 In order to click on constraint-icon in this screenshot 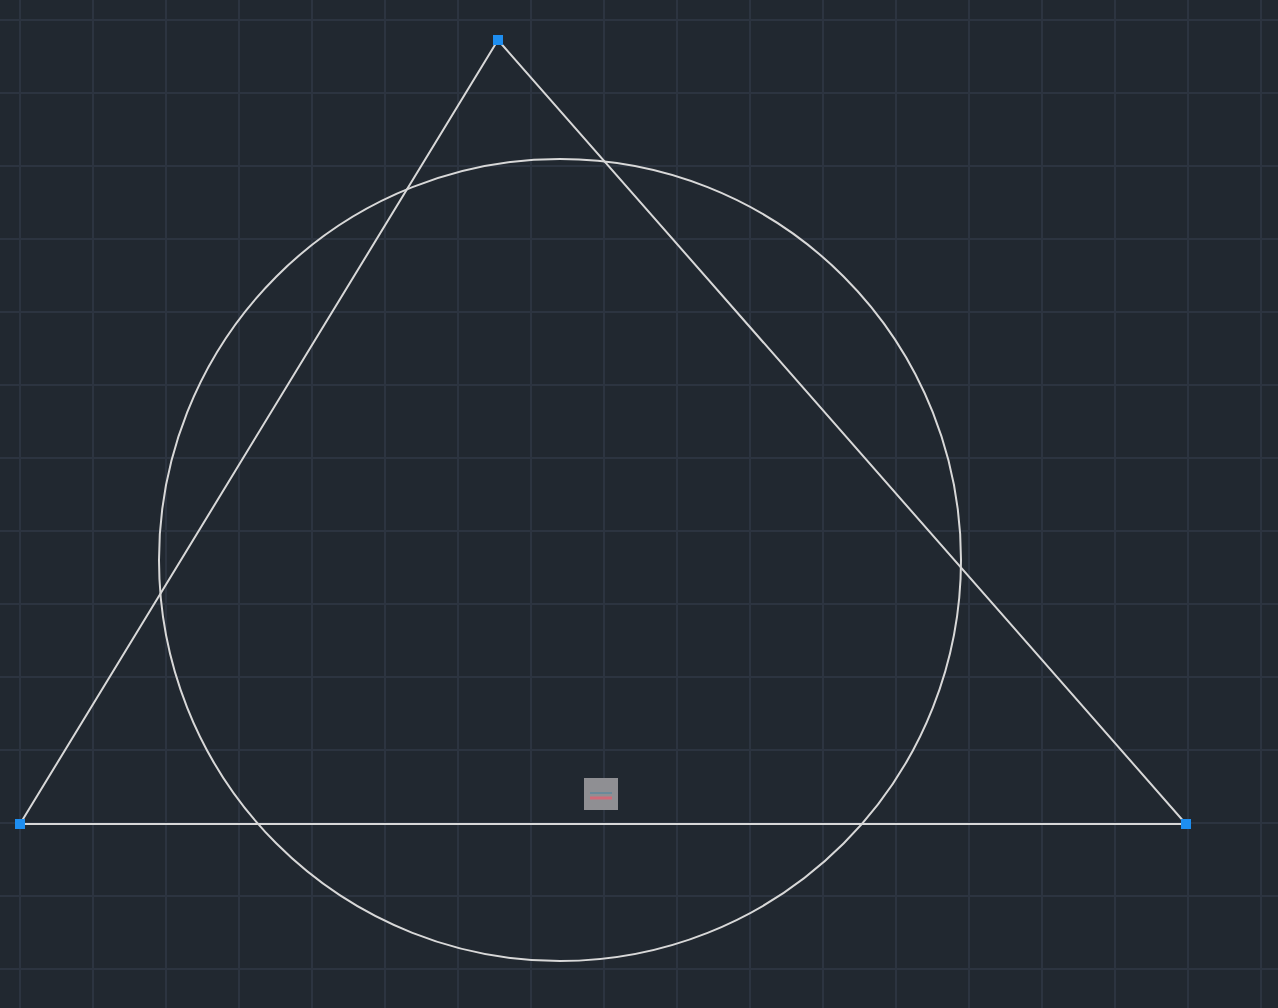, I will do `click(601, 794)`.